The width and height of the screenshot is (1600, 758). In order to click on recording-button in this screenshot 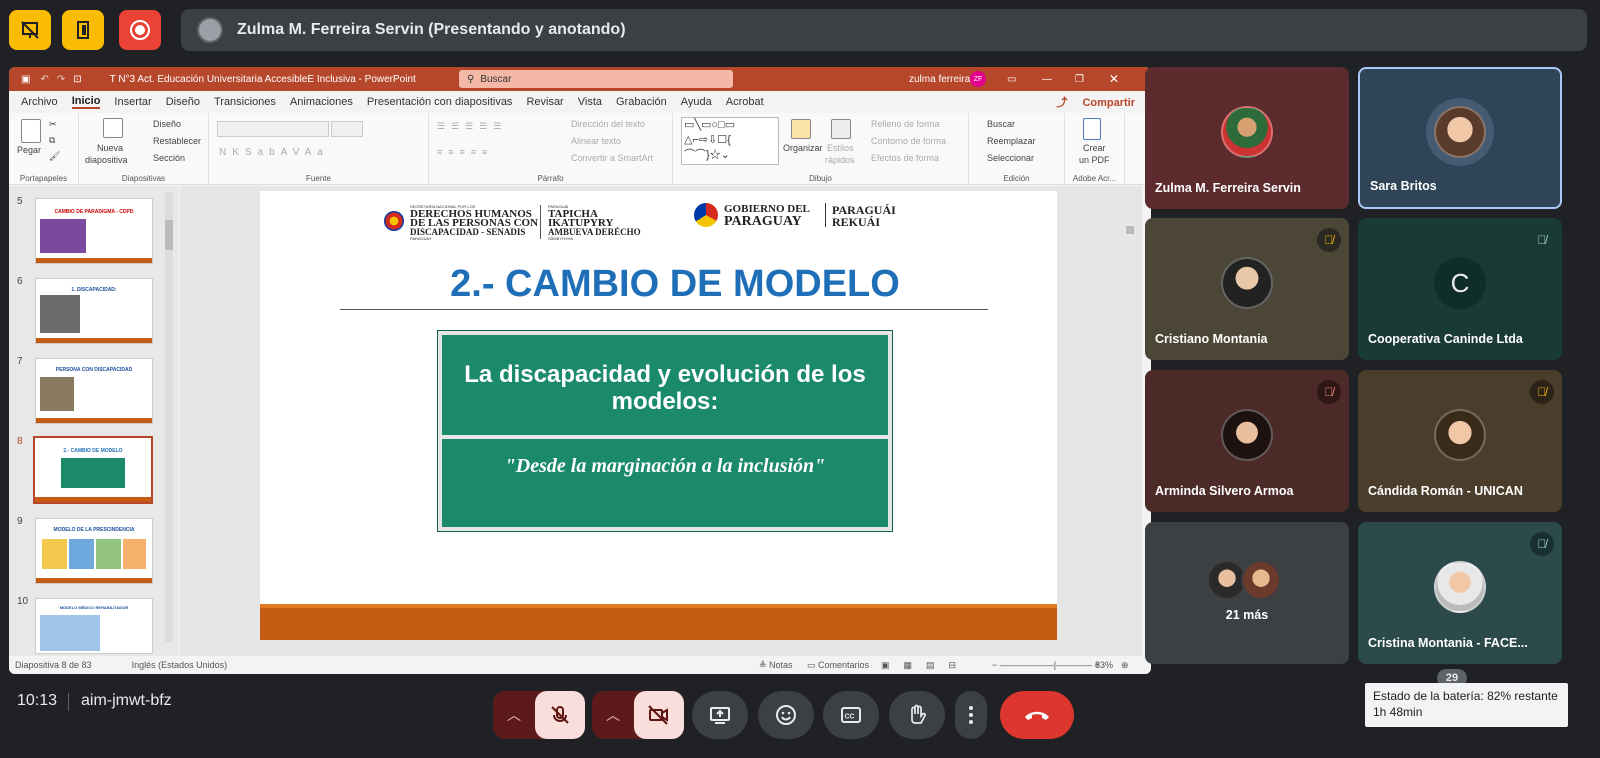, I will do `click(140, 30)`.